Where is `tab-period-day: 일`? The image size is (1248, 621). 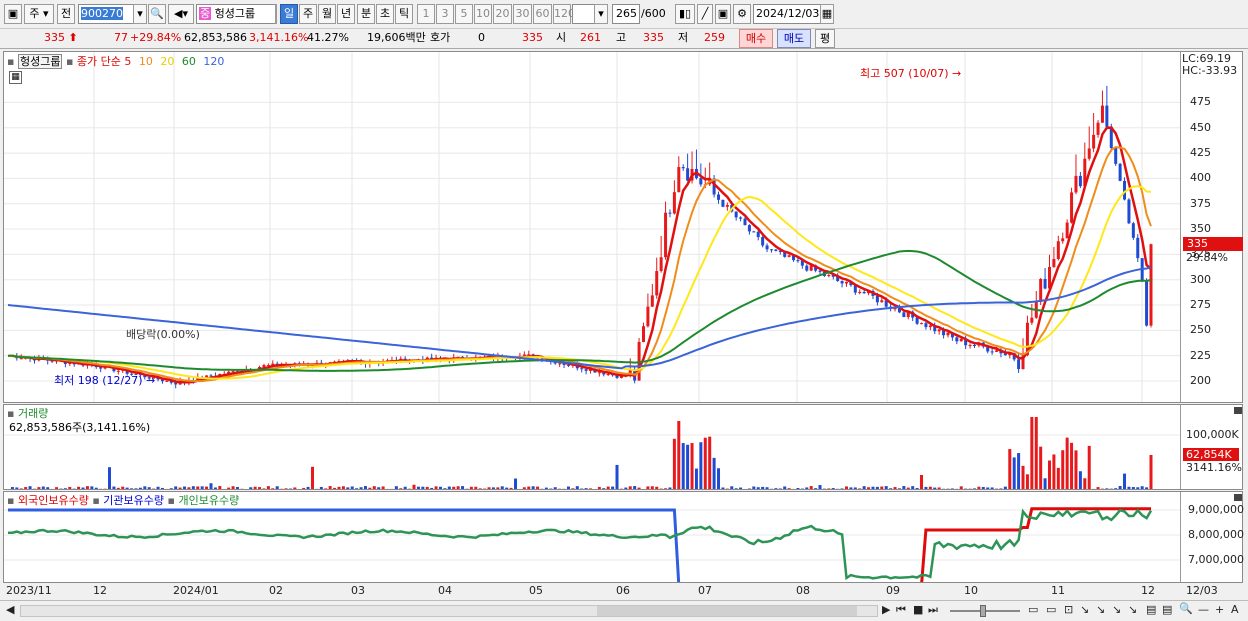 tab-period-day: 일 is located at coordinates (289, 14).